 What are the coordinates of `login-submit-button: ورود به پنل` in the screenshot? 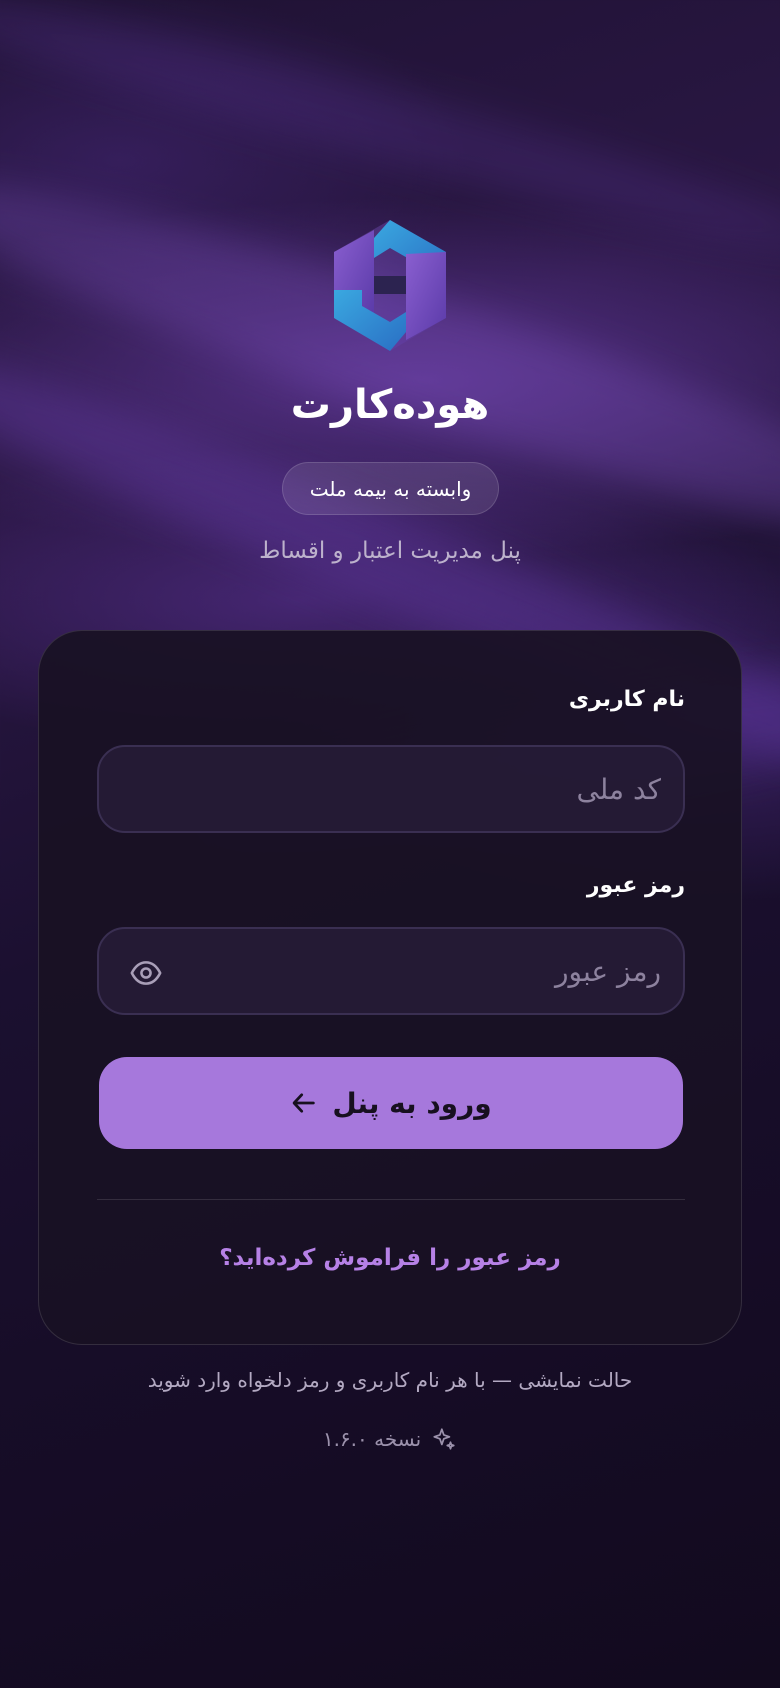 It's located at (391, 1103).